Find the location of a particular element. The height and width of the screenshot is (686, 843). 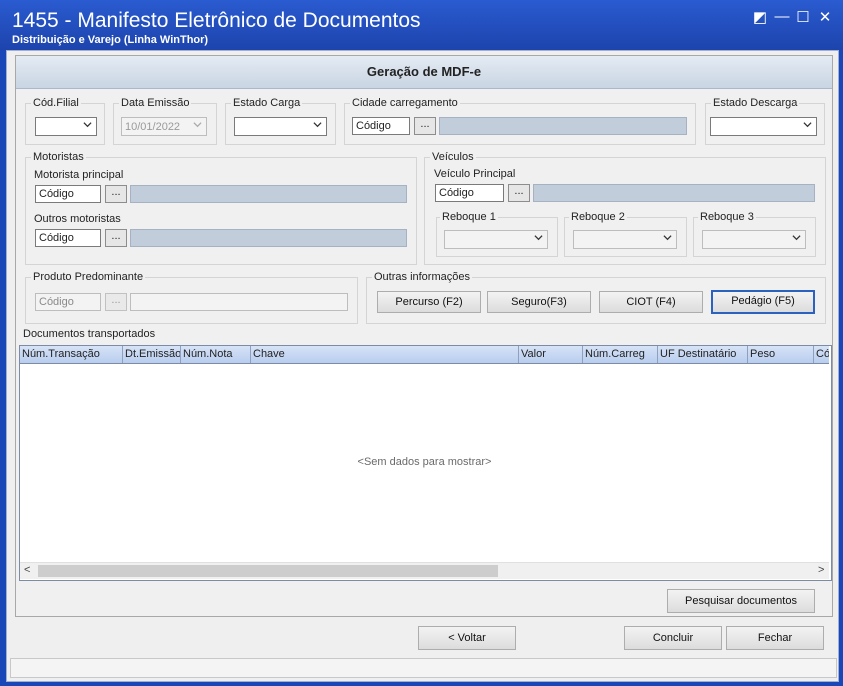

minimize-icon: — is located at coordinates (782, 16).